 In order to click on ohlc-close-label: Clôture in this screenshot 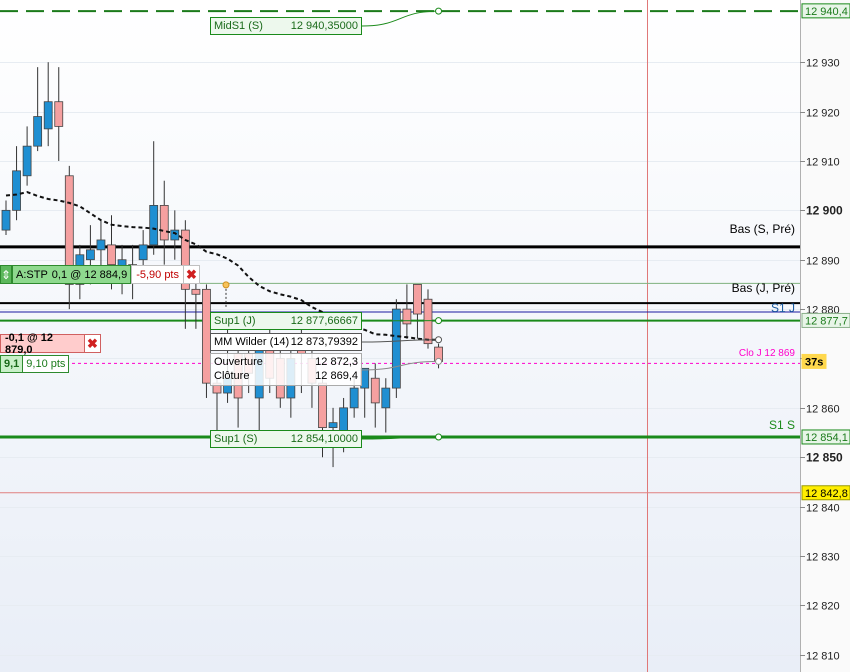, I will do `click(232, 376)`.